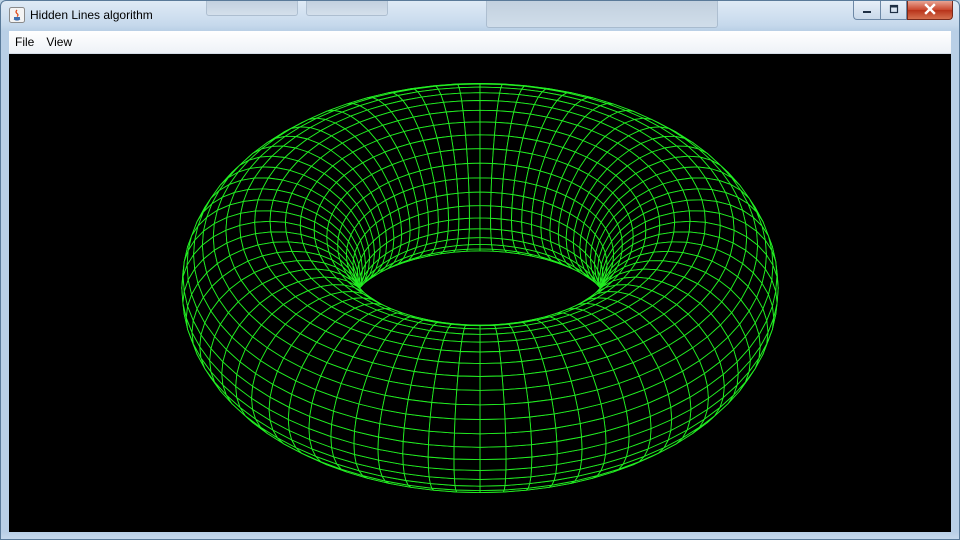 Image resolution: width=960 pixels, height=540 pixels. I want to click on menu-view: View, so click(59, 42).